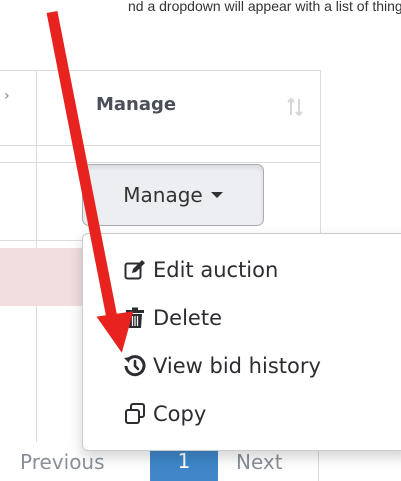  What do you see at coordinates (216, 270) in the screenshot?
I see `menu-item-label: Edit auction` at bounding box center [216, 270].